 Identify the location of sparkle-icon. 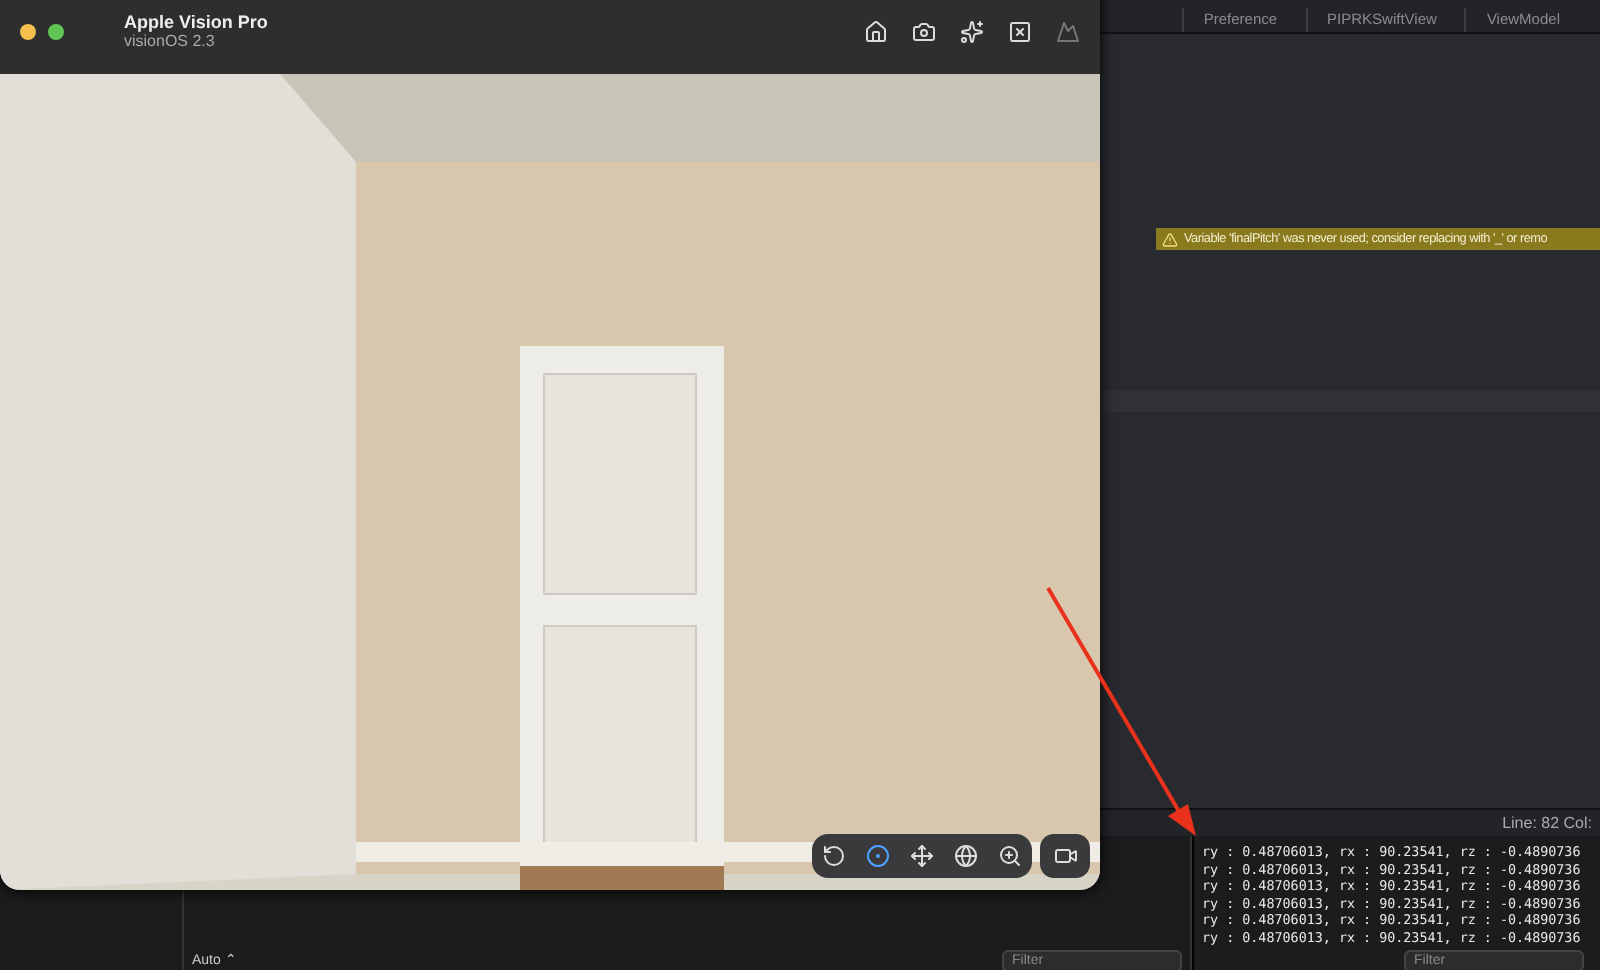
(972, 31).